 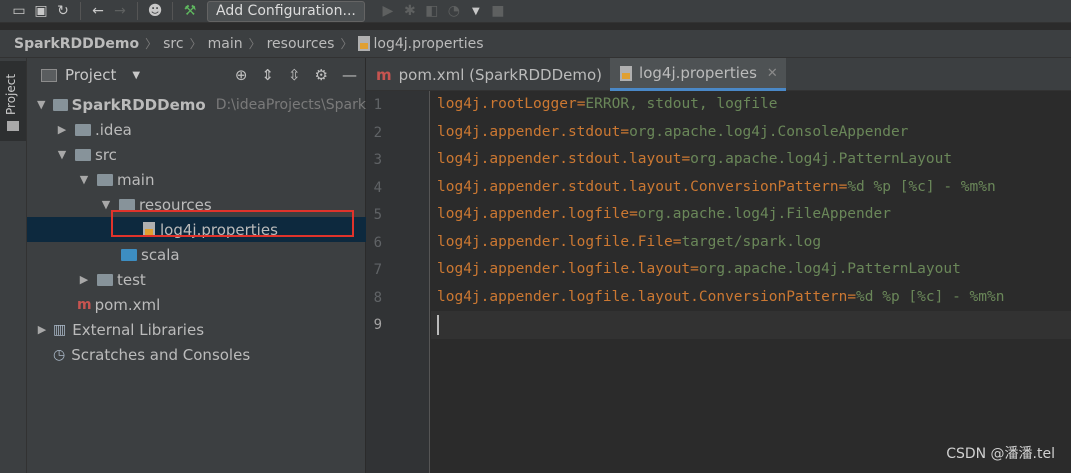 I want to click on profile-icon: ◔, so click(x=454, y=11).